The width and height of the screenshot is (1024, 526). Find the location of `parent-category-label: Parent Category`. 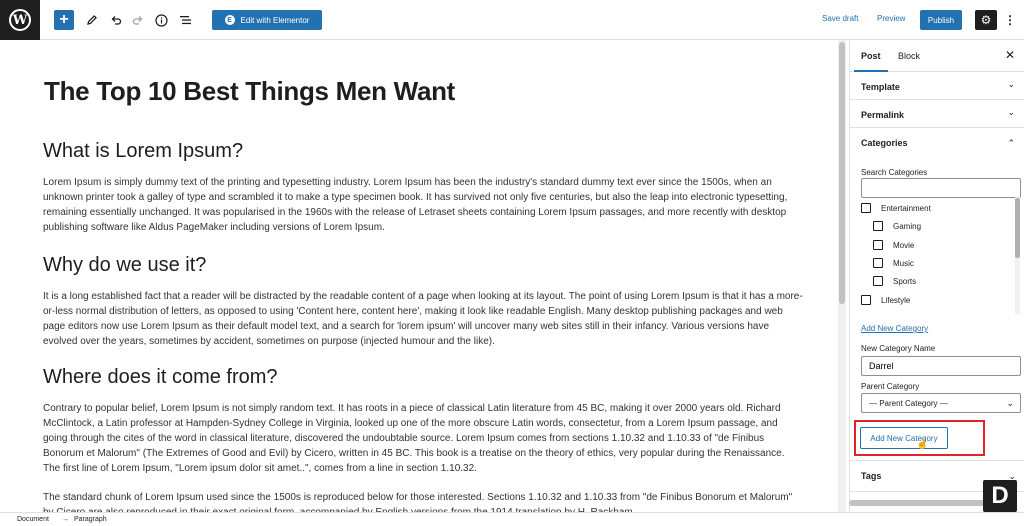

parent-category-label: Parent Category is located at coordinates (890, 386).